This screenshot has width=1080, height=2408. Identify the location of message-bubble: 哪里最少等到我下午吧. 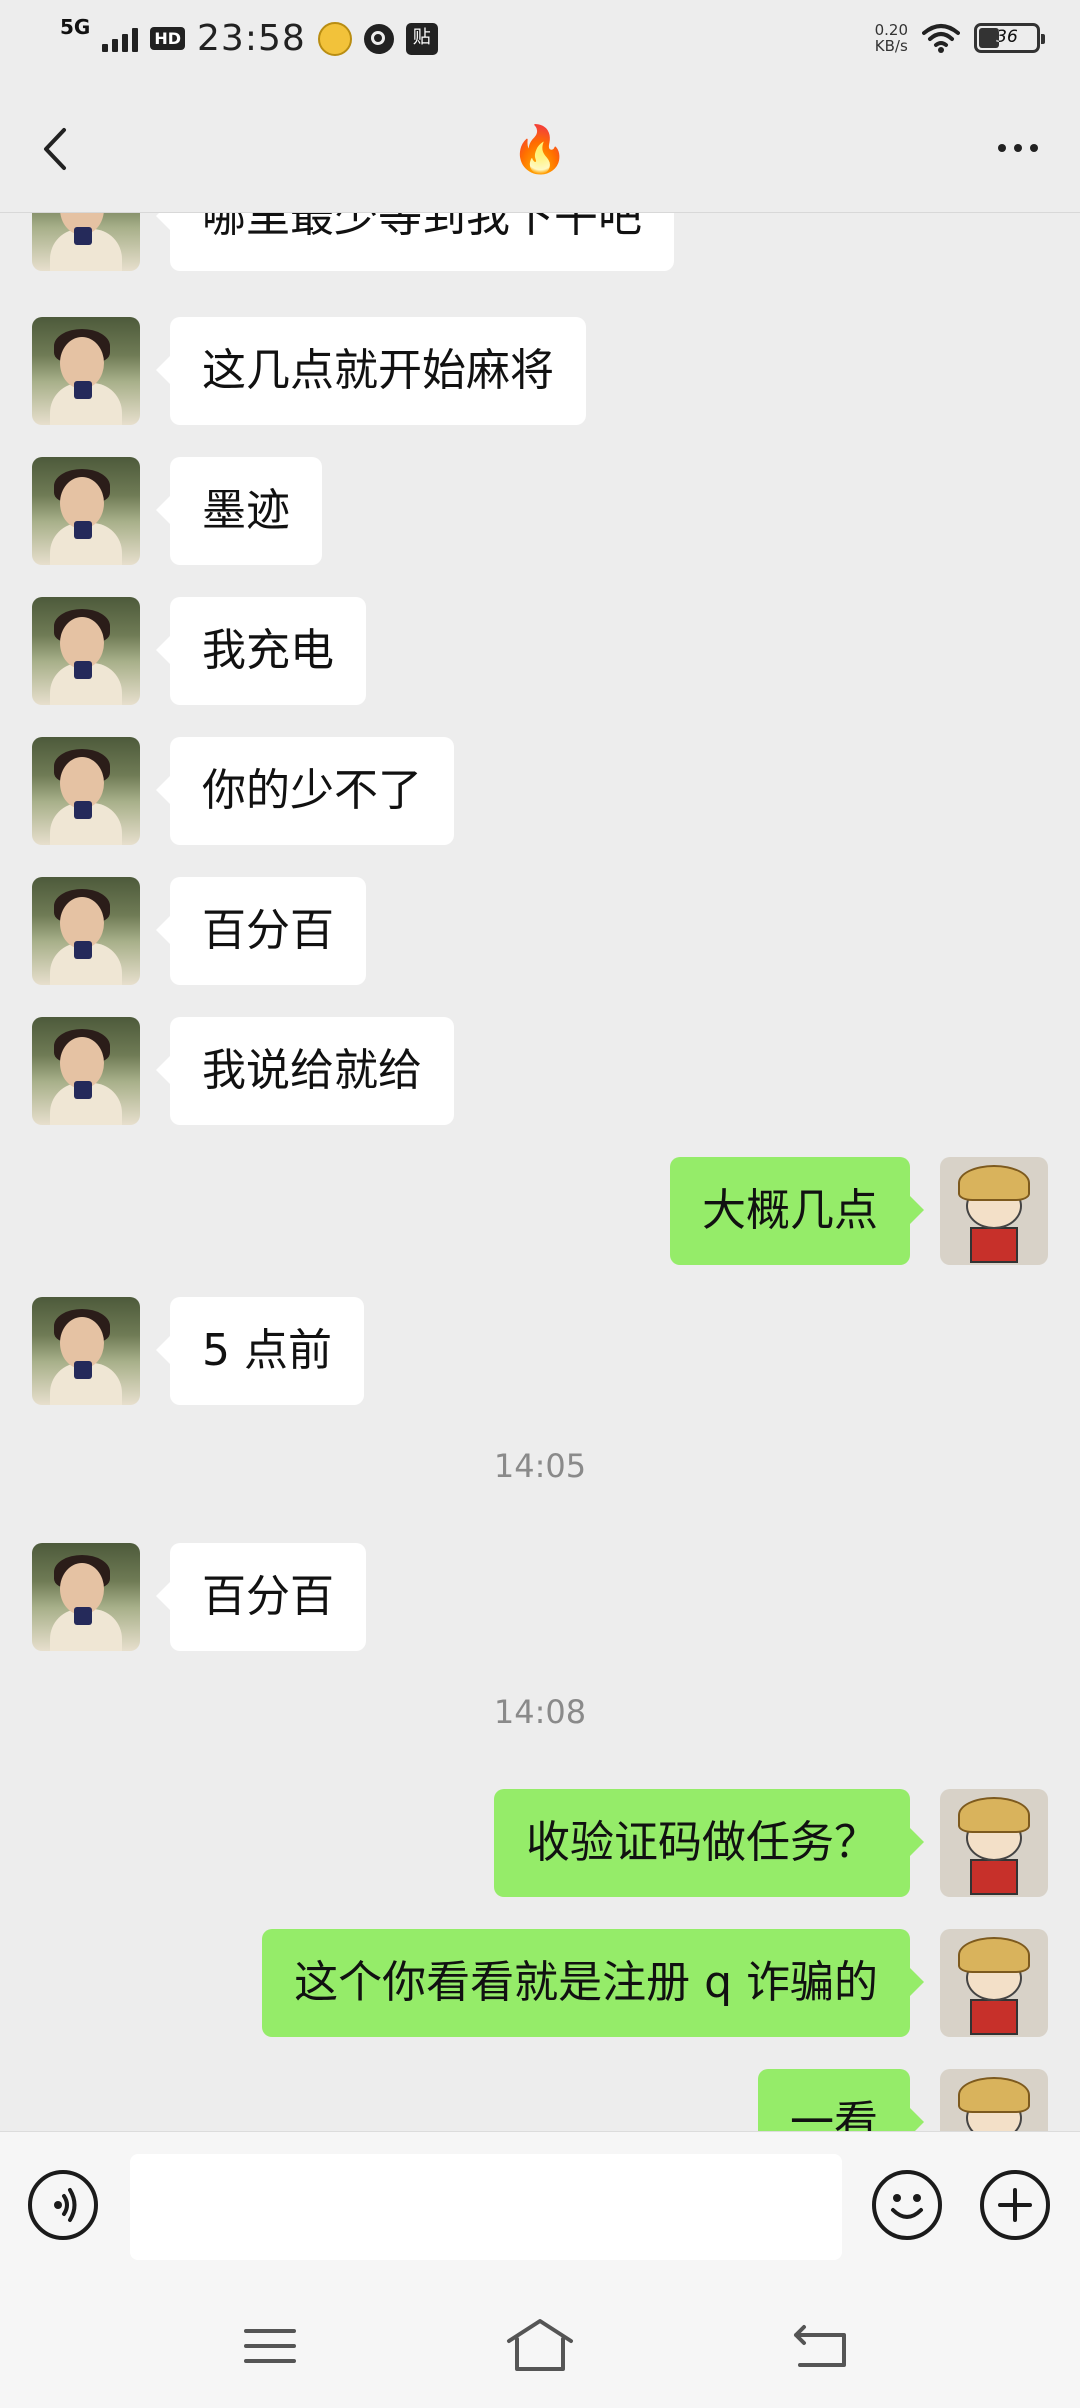
(415, 242).